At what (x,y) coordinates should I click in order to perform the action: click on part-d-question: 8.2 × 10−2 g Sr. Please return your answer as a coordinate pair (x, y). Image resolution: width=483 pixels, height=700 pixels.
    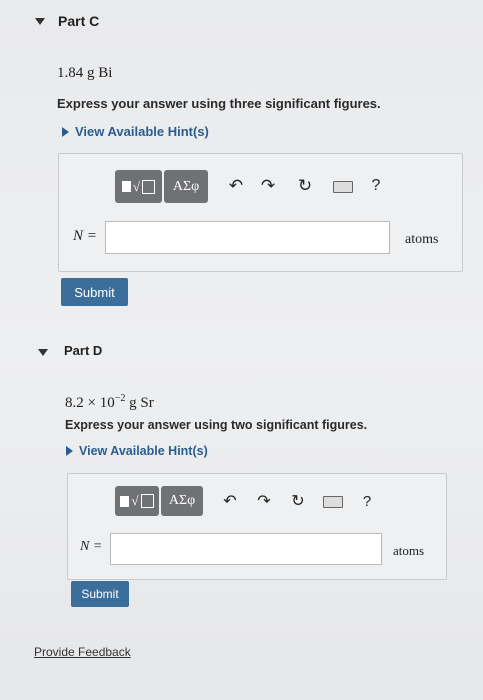
    Looking at the image, I should click on (109, 402).